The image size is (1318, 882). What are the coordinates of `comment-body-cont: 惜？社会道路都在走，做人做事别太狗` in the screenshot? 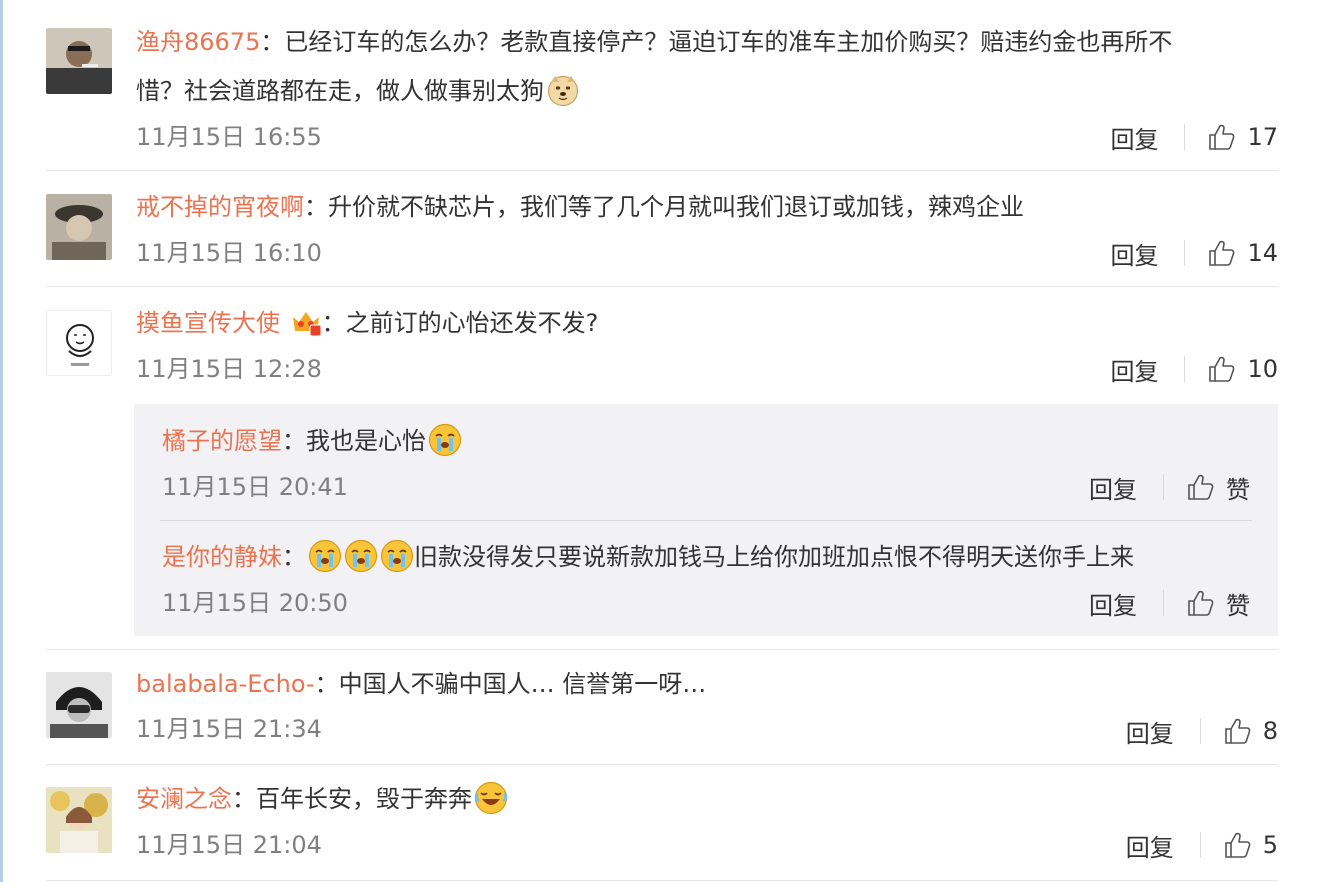 It's located at (340, 91).